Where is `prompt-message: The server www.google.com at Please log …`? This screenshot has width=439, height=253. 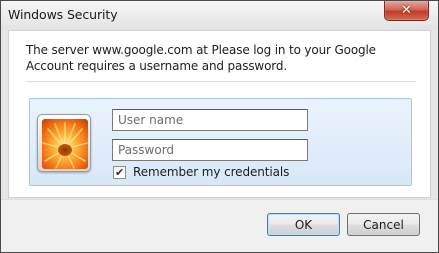
prompt-message: The server www.google.com at Please log … is located at coordinates (201, 58).